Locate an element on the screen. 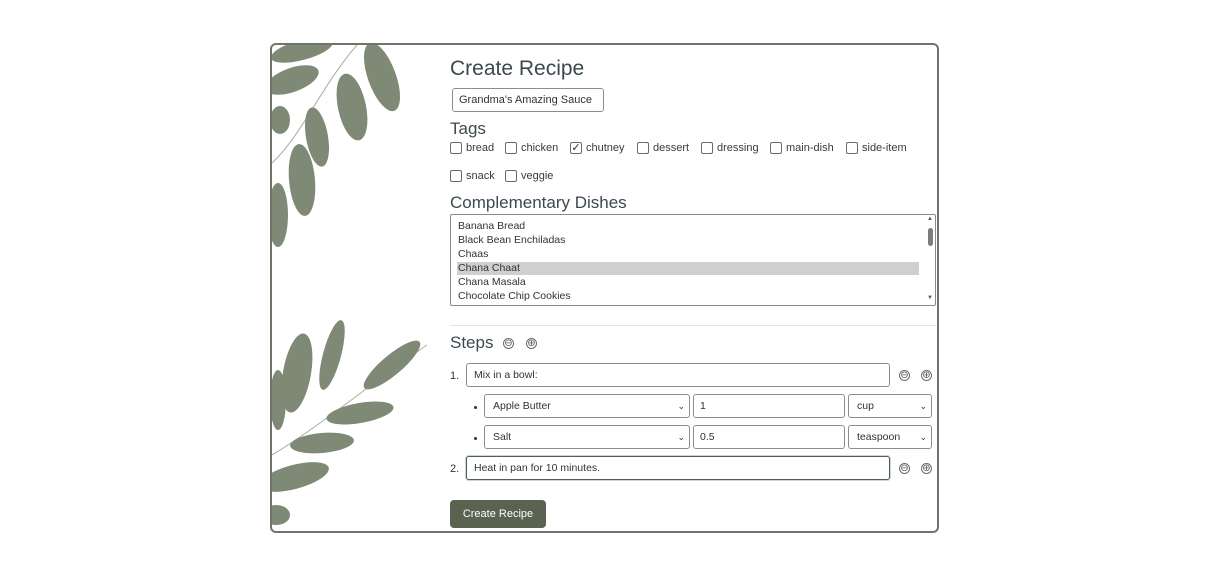 The width and height of the screenshot is (1205, 580). tag-label: dressing is located at coordinates (738, 148).